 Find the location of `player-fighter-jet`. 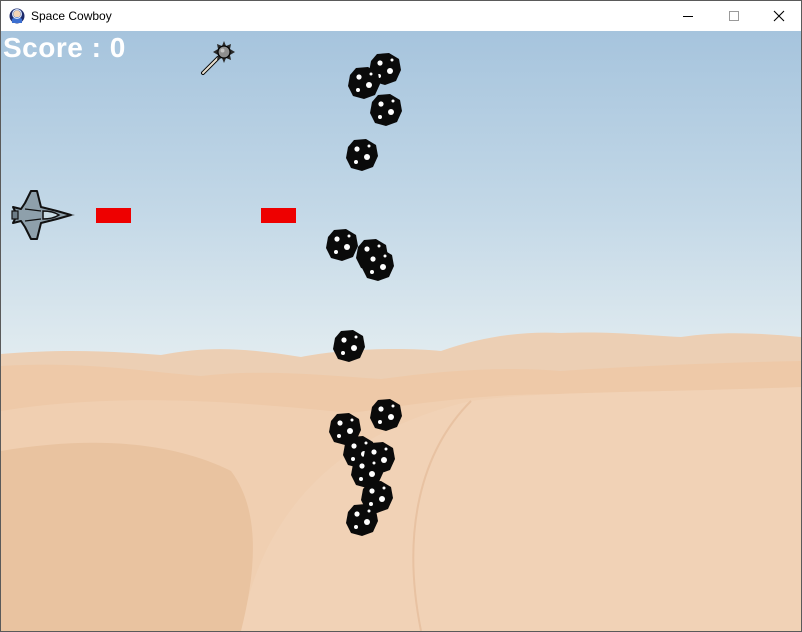

player-fighter-jet is located at coordinates (43, 215).